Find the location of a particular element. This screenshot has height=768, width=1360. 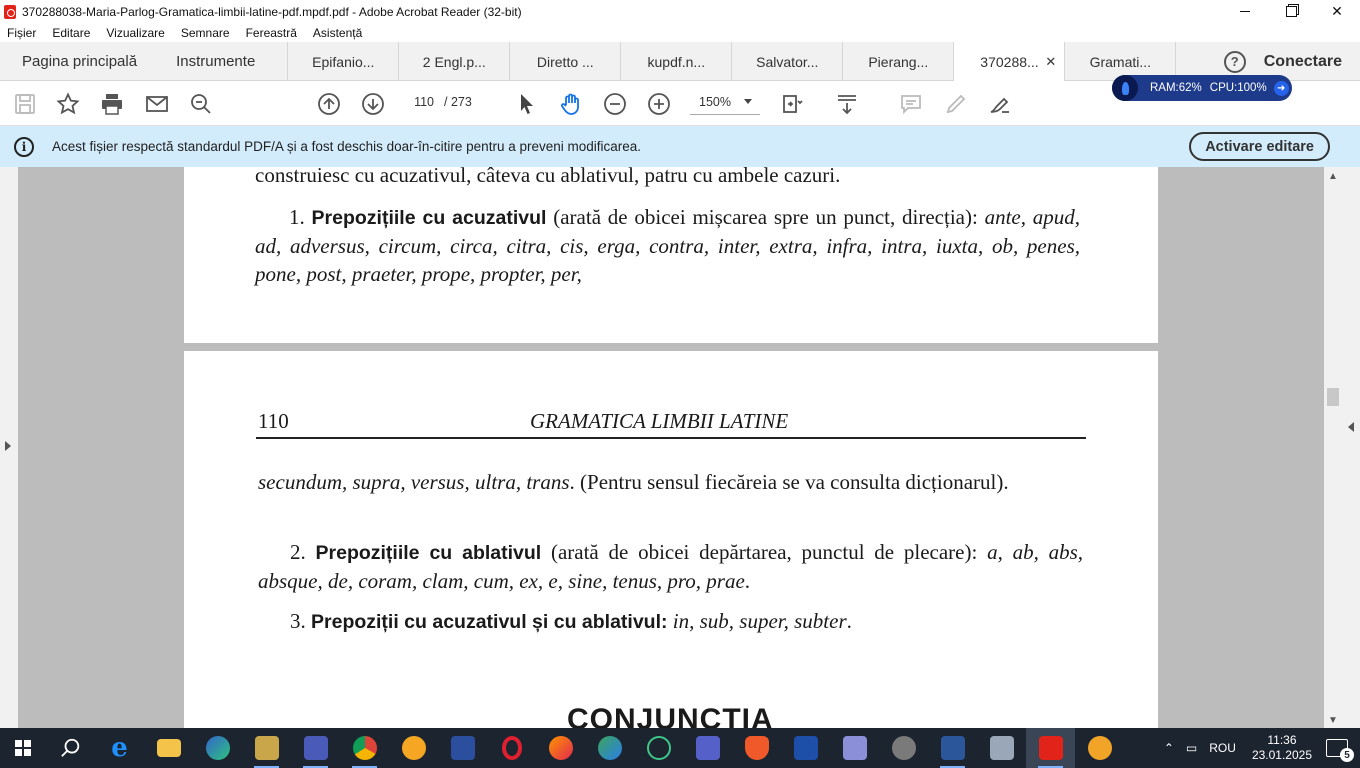

archive-app-icon is located at coordinates (854, 748).